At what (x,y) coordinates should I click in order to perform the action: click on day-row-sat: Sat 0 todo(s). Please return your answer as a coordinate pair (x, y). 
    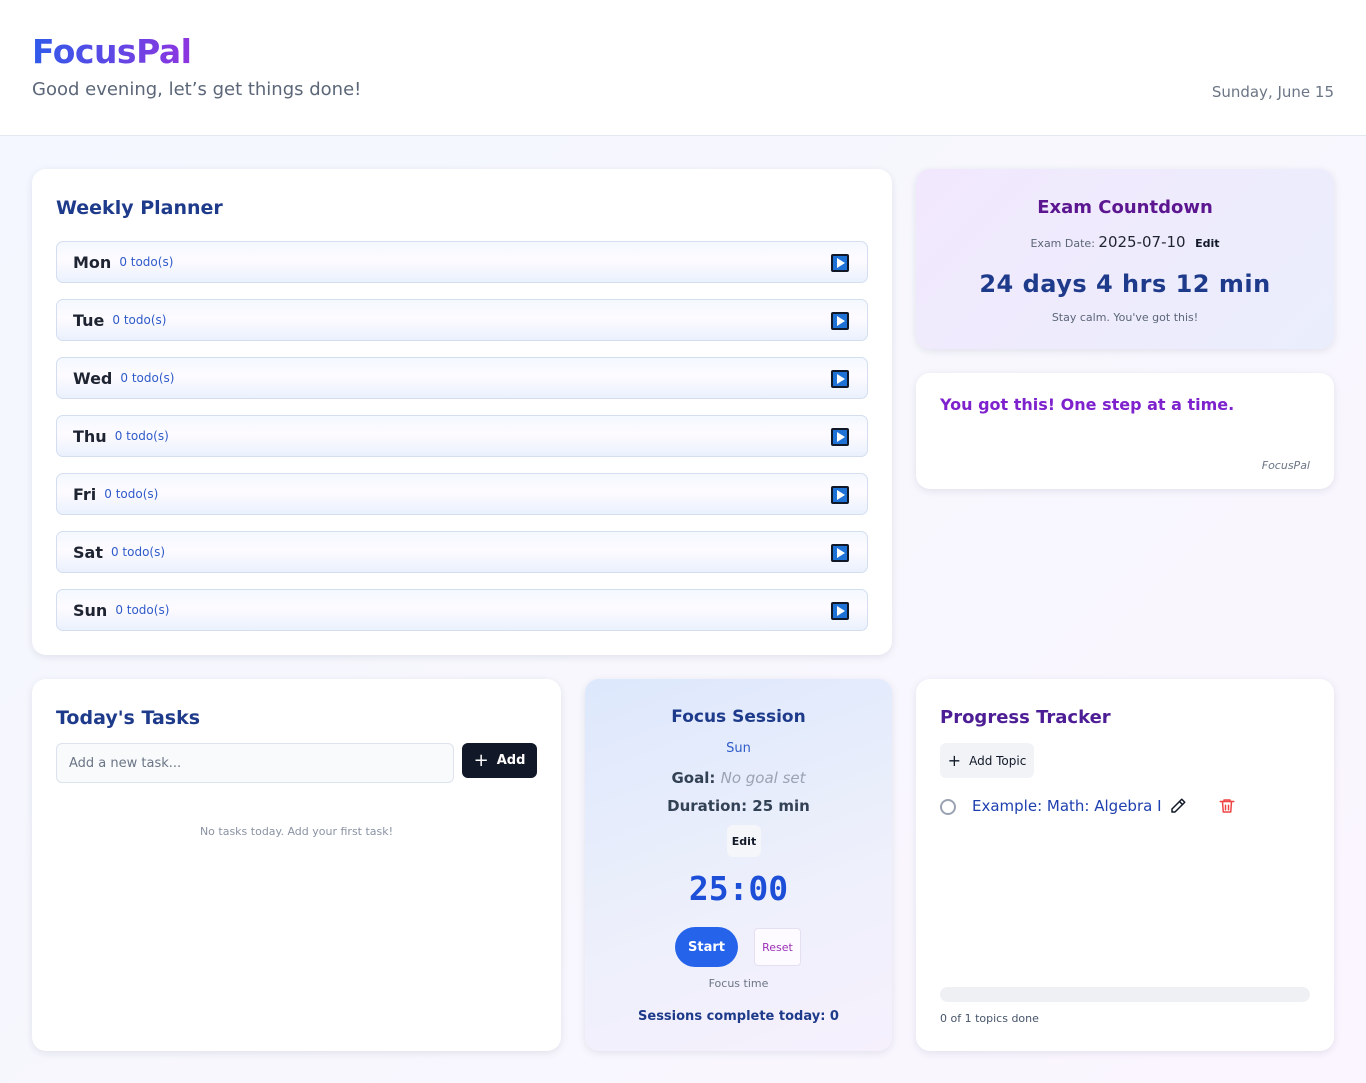
    Looking at the image, I should click on (462, 552).